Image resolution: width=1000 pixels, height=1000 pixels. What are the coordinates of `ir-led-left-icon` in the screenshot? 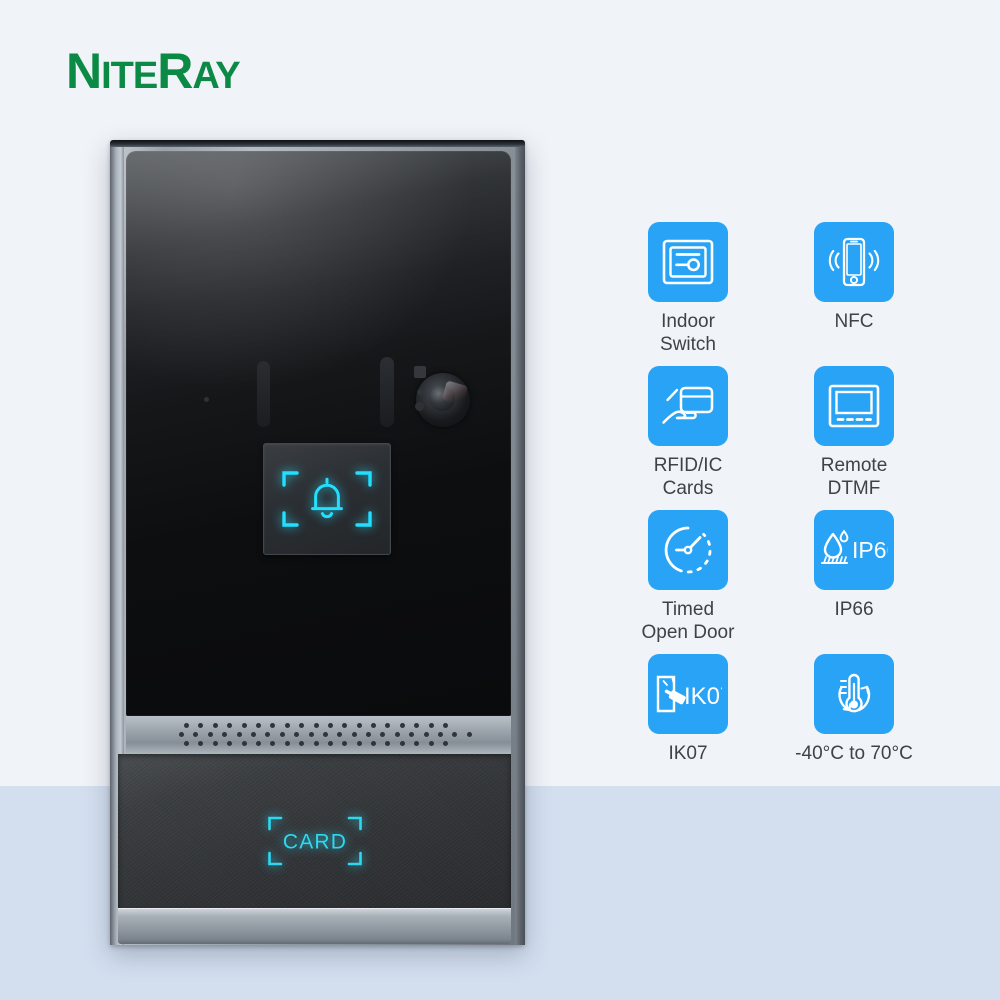 It's located at (263, 394).